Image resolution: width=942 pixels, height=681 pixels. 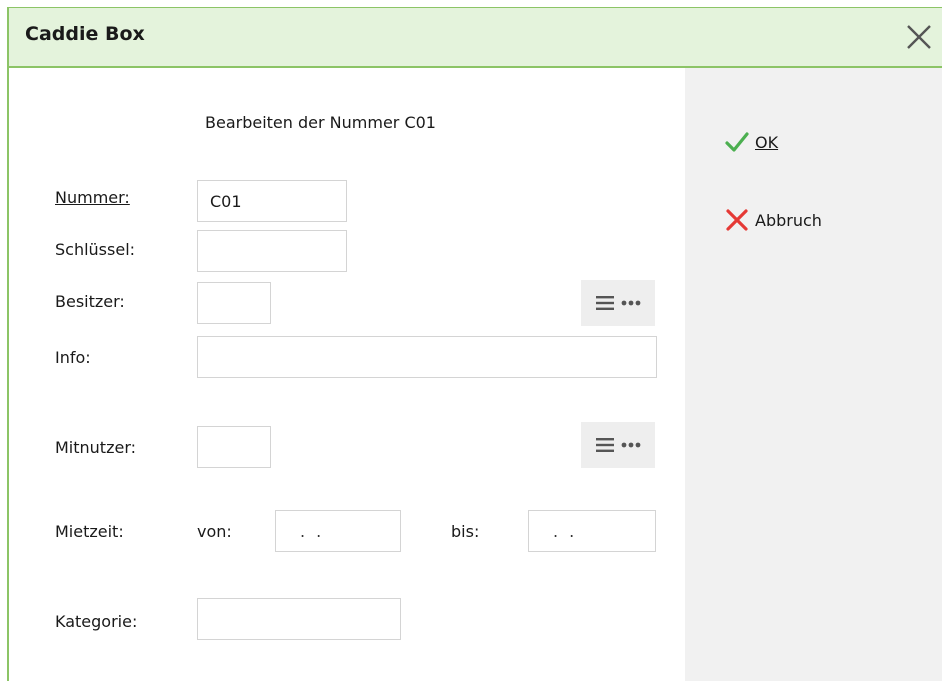 I want to click on besitzer-field, so click(x=234, y=303).